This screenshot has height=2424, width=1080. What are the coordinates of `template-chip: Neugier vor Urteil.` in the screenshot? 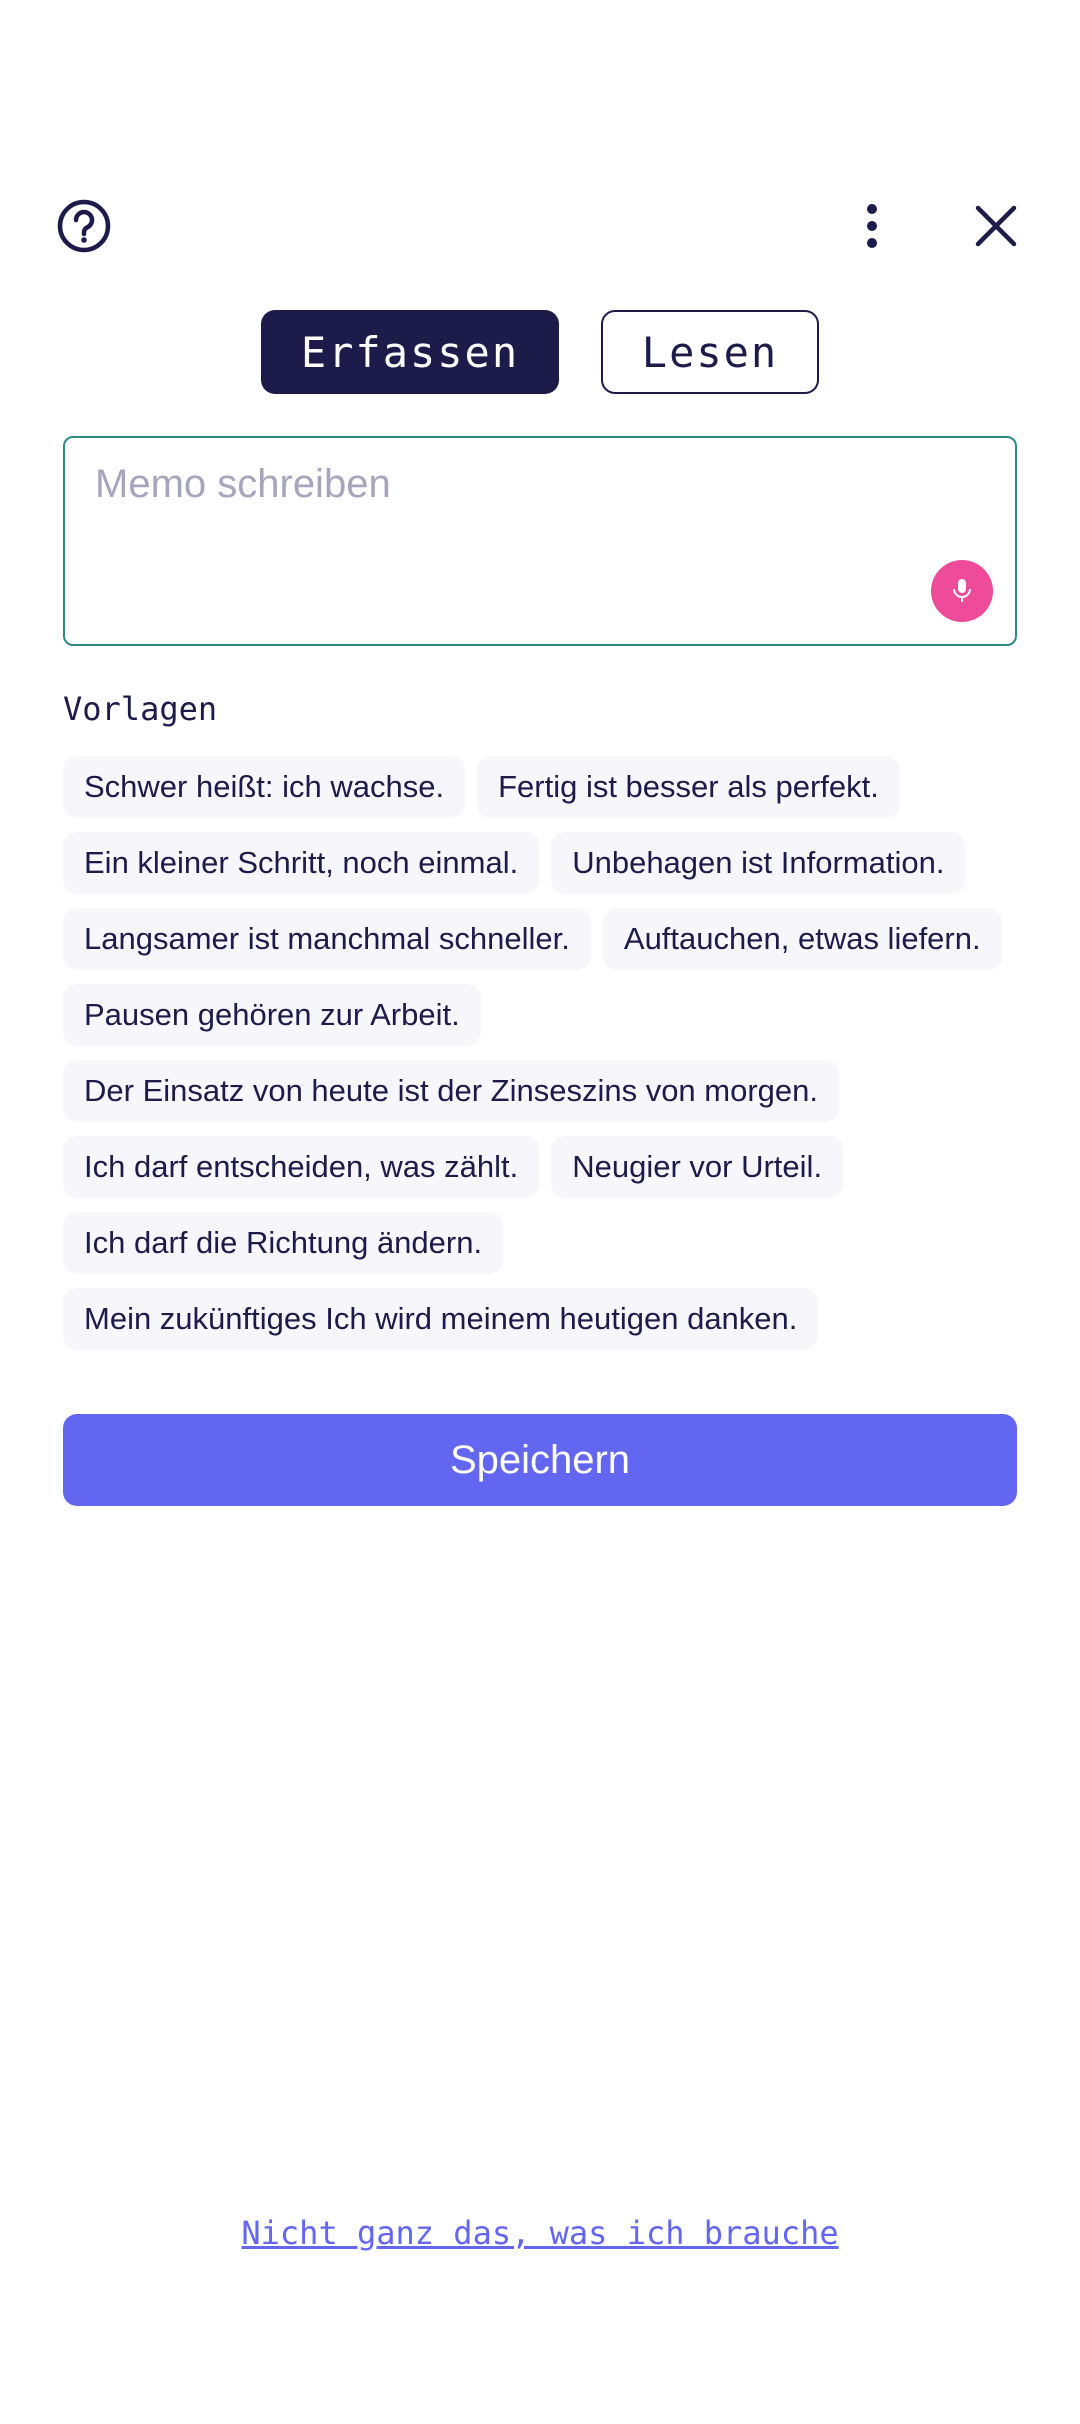 It's located at (697, 1167).